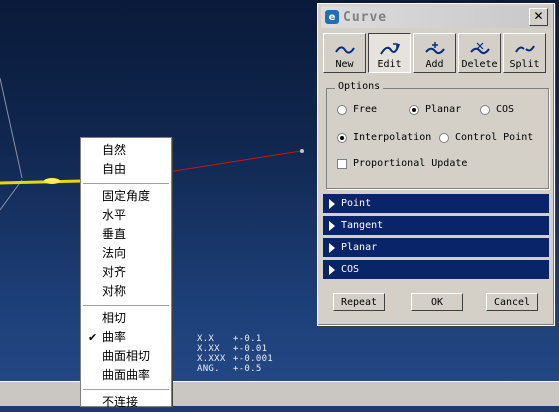  What do you see at coordinates (211, 359) in the screenshot?
I see `tolerance-label: X.XXX` at bounding box center [211, 359].